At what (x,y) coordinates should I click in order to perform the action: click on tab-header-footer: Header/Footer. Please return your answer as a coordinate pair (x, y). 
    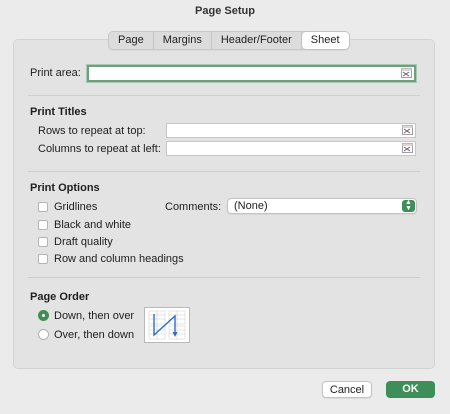
    Looking at the image, I should click on (257, 40).